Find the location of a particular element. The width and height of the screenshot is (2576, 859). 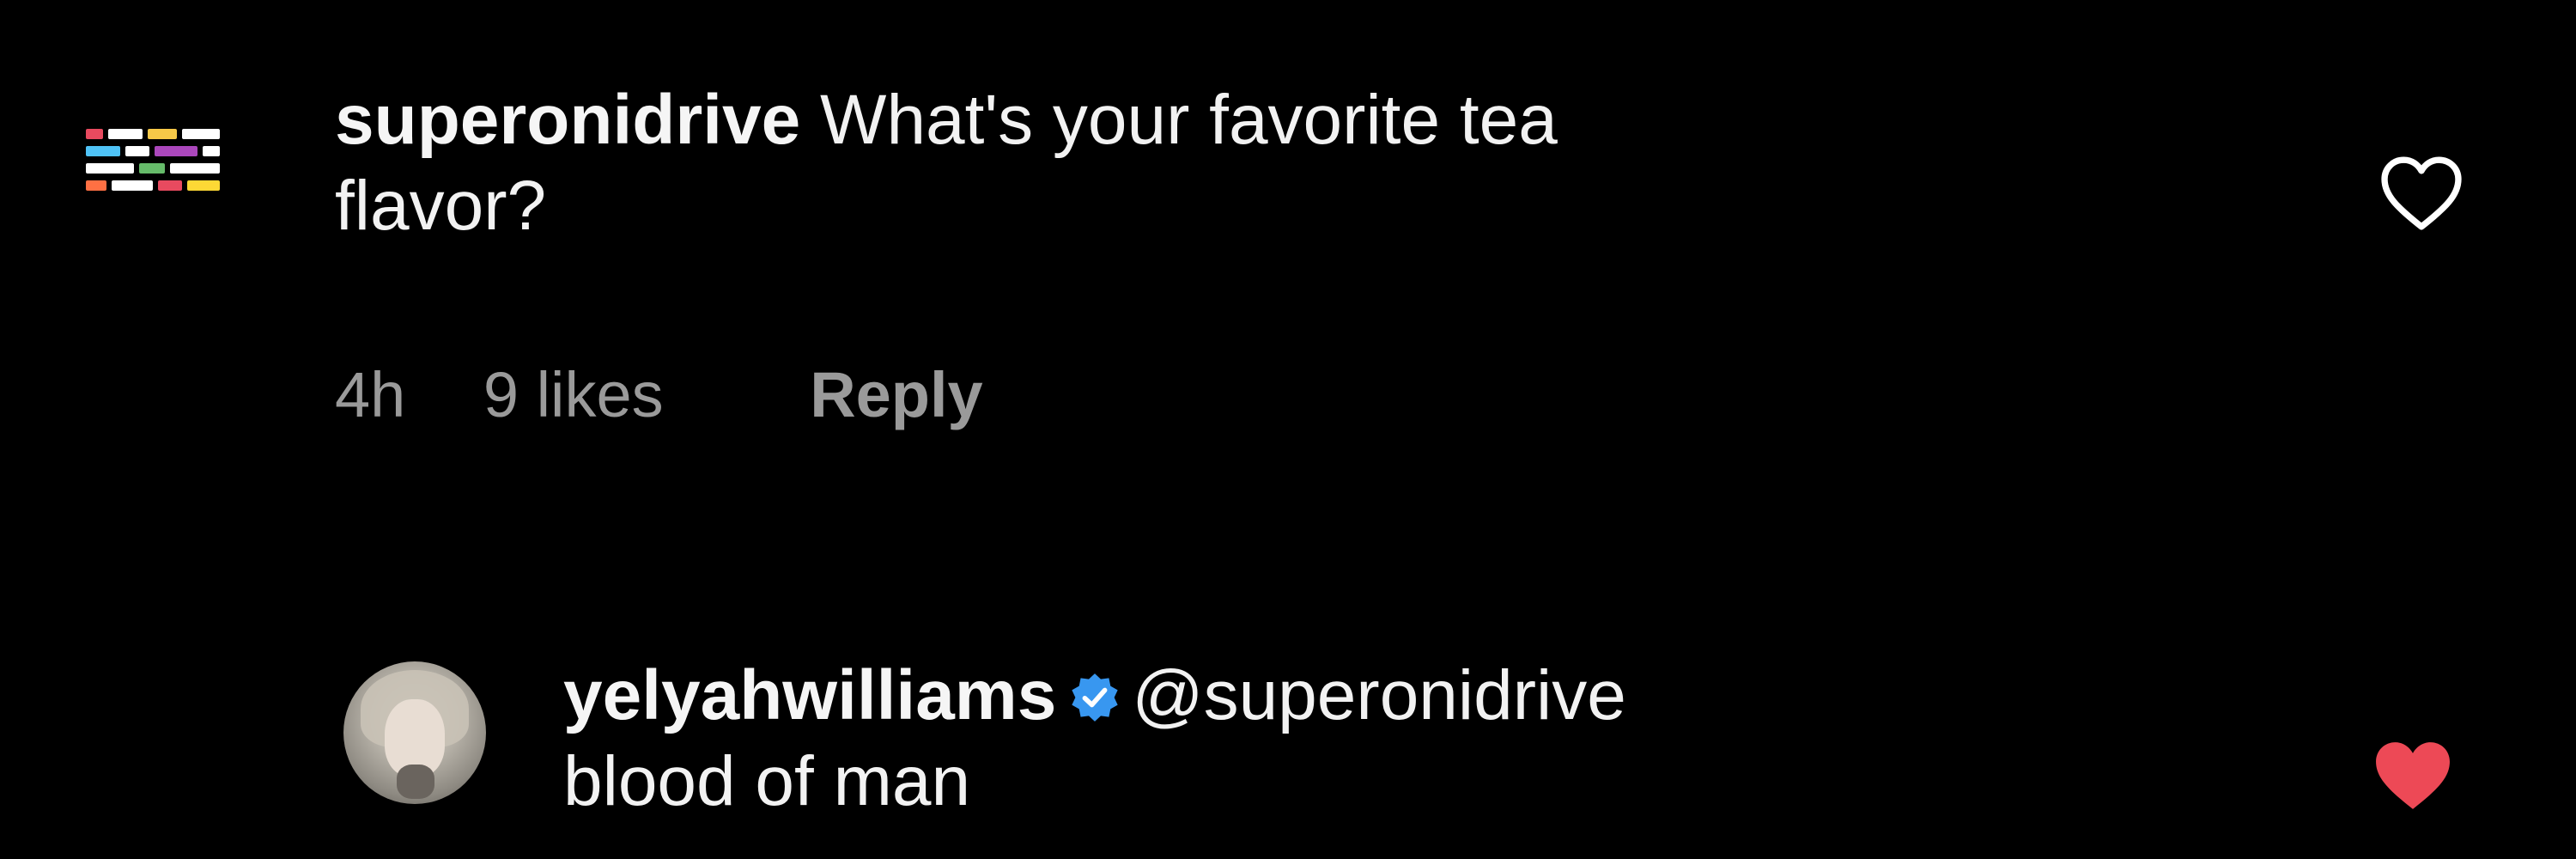

mention-link: @superonidrive is located at coordinates (1379, 695).